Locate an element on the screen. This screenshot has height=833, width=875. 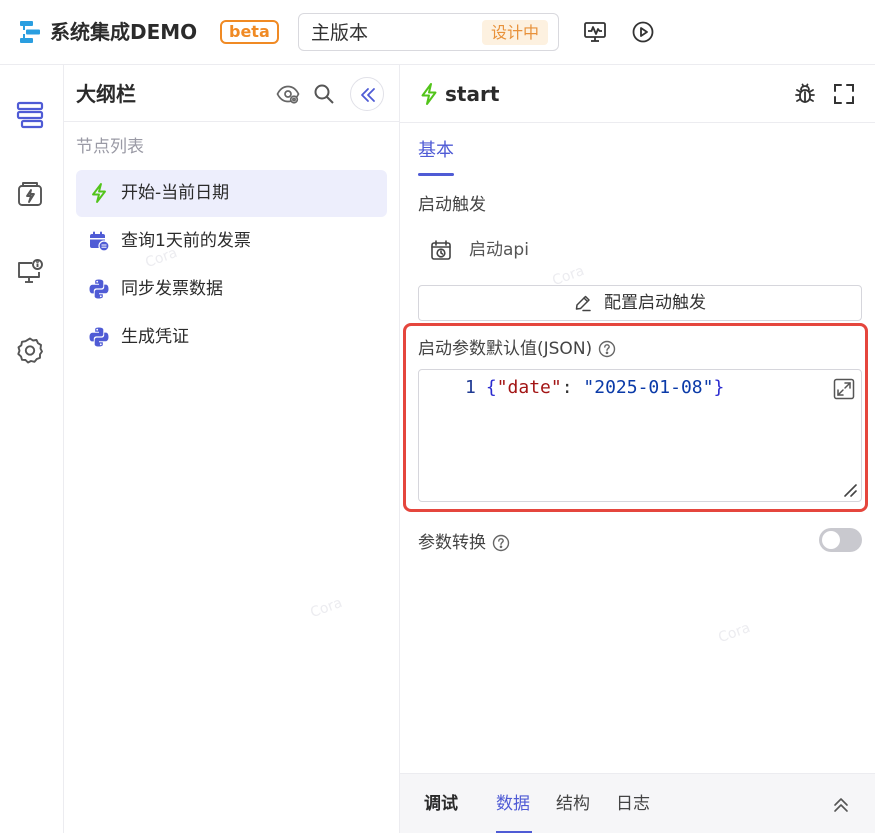
resize-handle-icon is located at coordinates (850, 490).